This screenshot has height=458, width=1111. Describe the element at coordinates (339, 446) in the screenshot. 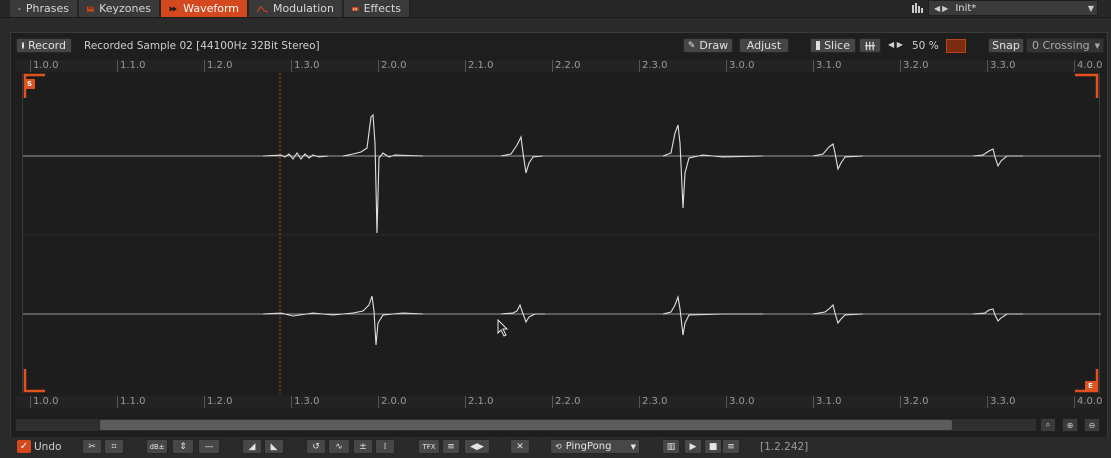

I see `modulate-icon: ∿` at that location.